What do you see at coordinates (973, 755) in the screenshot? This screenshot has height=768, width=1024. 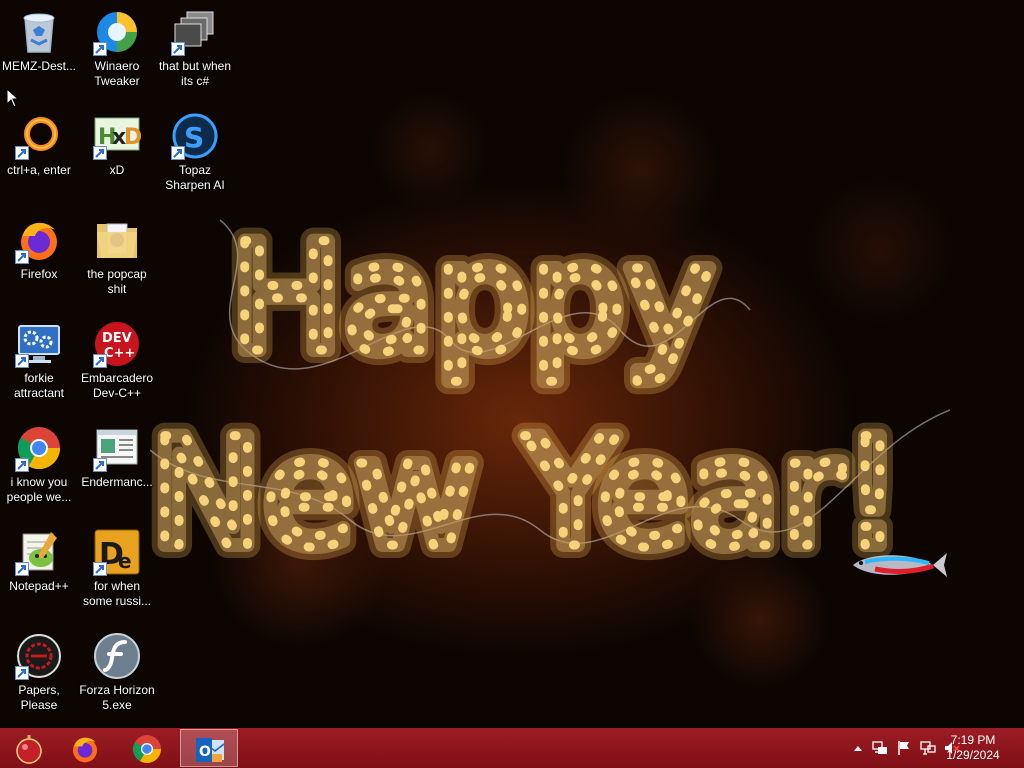 I see `clock-date: 1/29/2024` at bounding box center [973, 755].